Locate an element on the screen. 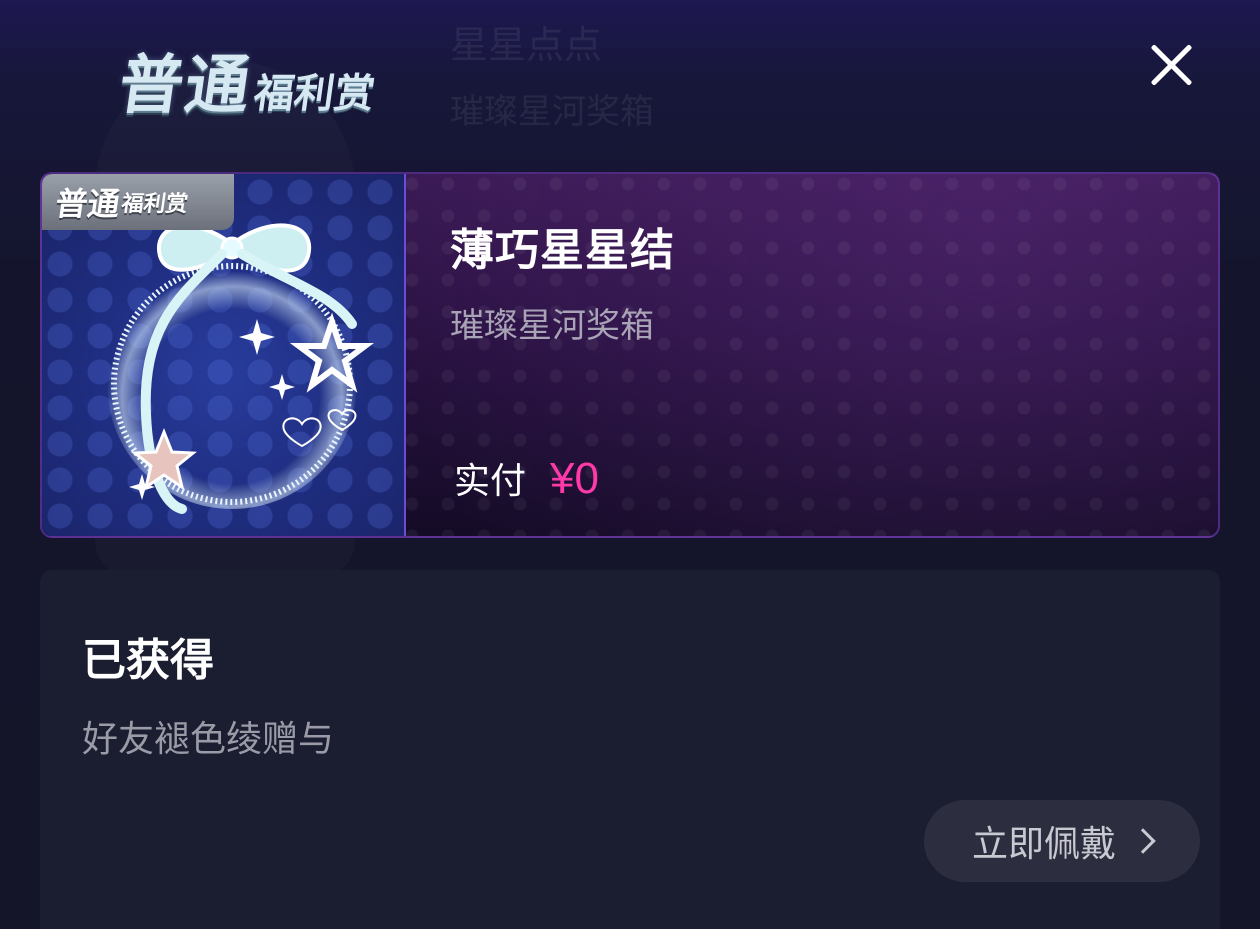  bubble-frame-icon is located at coordinates (240, 368).